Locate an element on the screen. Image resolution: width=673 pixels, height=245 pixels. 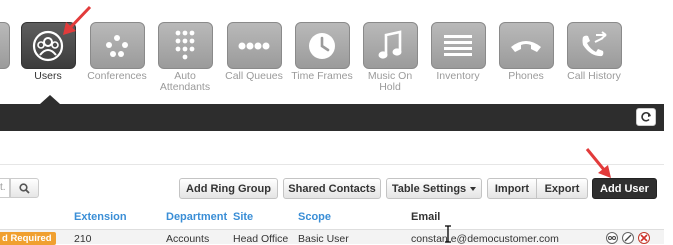
add-ring-group-button: Add Ring Group is located at coordinates (228, 188).